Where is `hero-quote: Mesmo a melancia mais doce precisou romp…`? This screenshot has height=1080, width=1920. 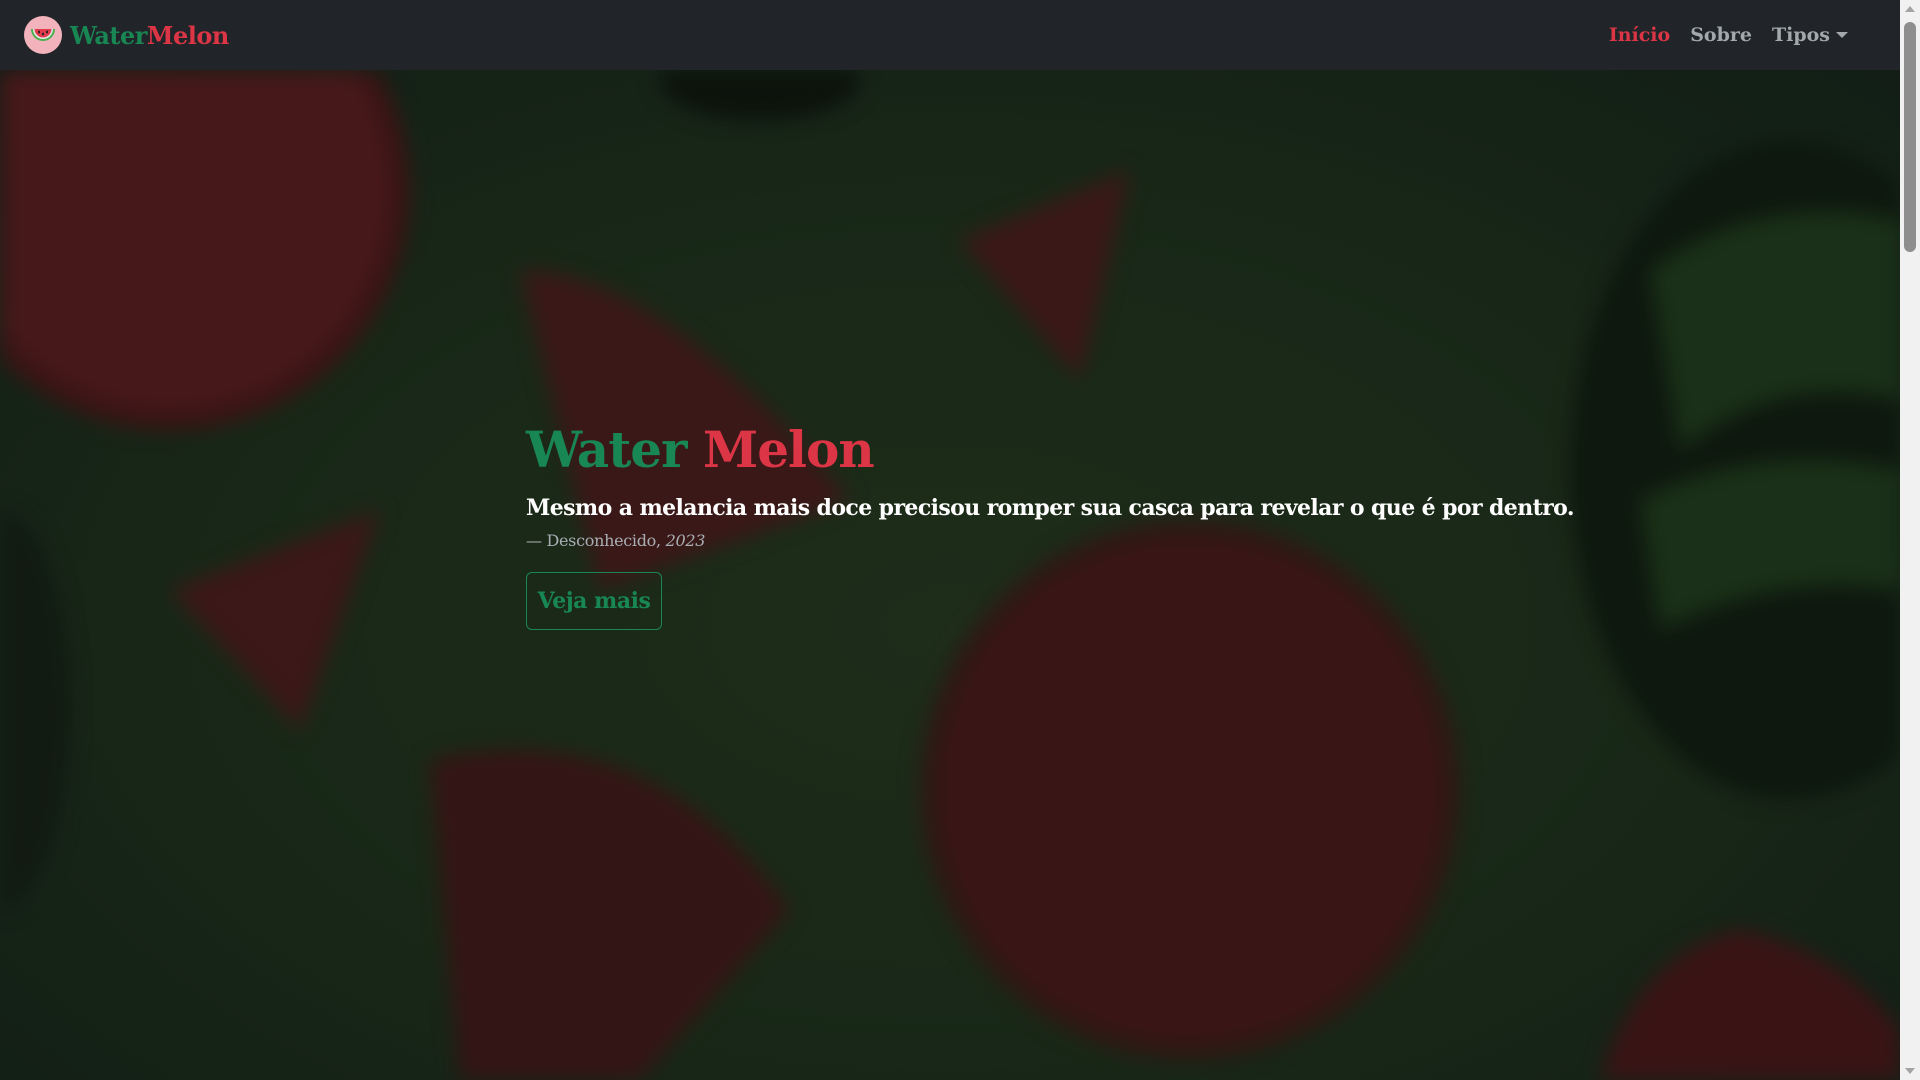 hero-quote: Mesmo a melancia mais doce precisou romp… is located at coordinates (1050, 508).